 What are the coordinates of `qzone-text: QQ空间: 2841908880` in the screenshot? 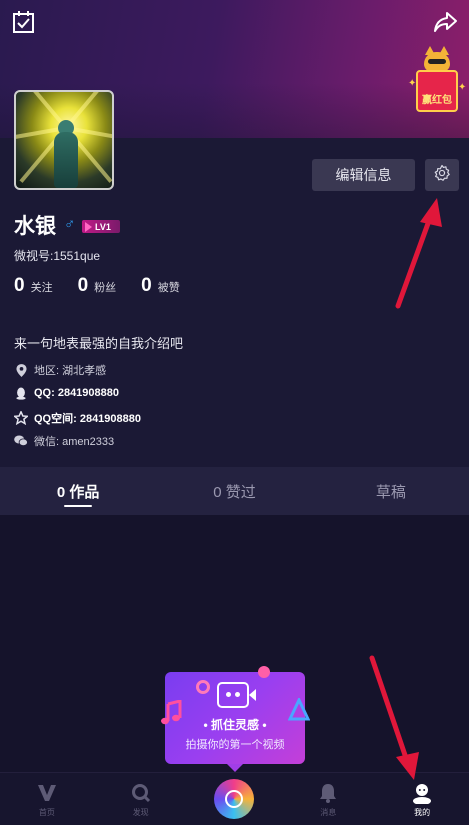 It's located at (88, 419).